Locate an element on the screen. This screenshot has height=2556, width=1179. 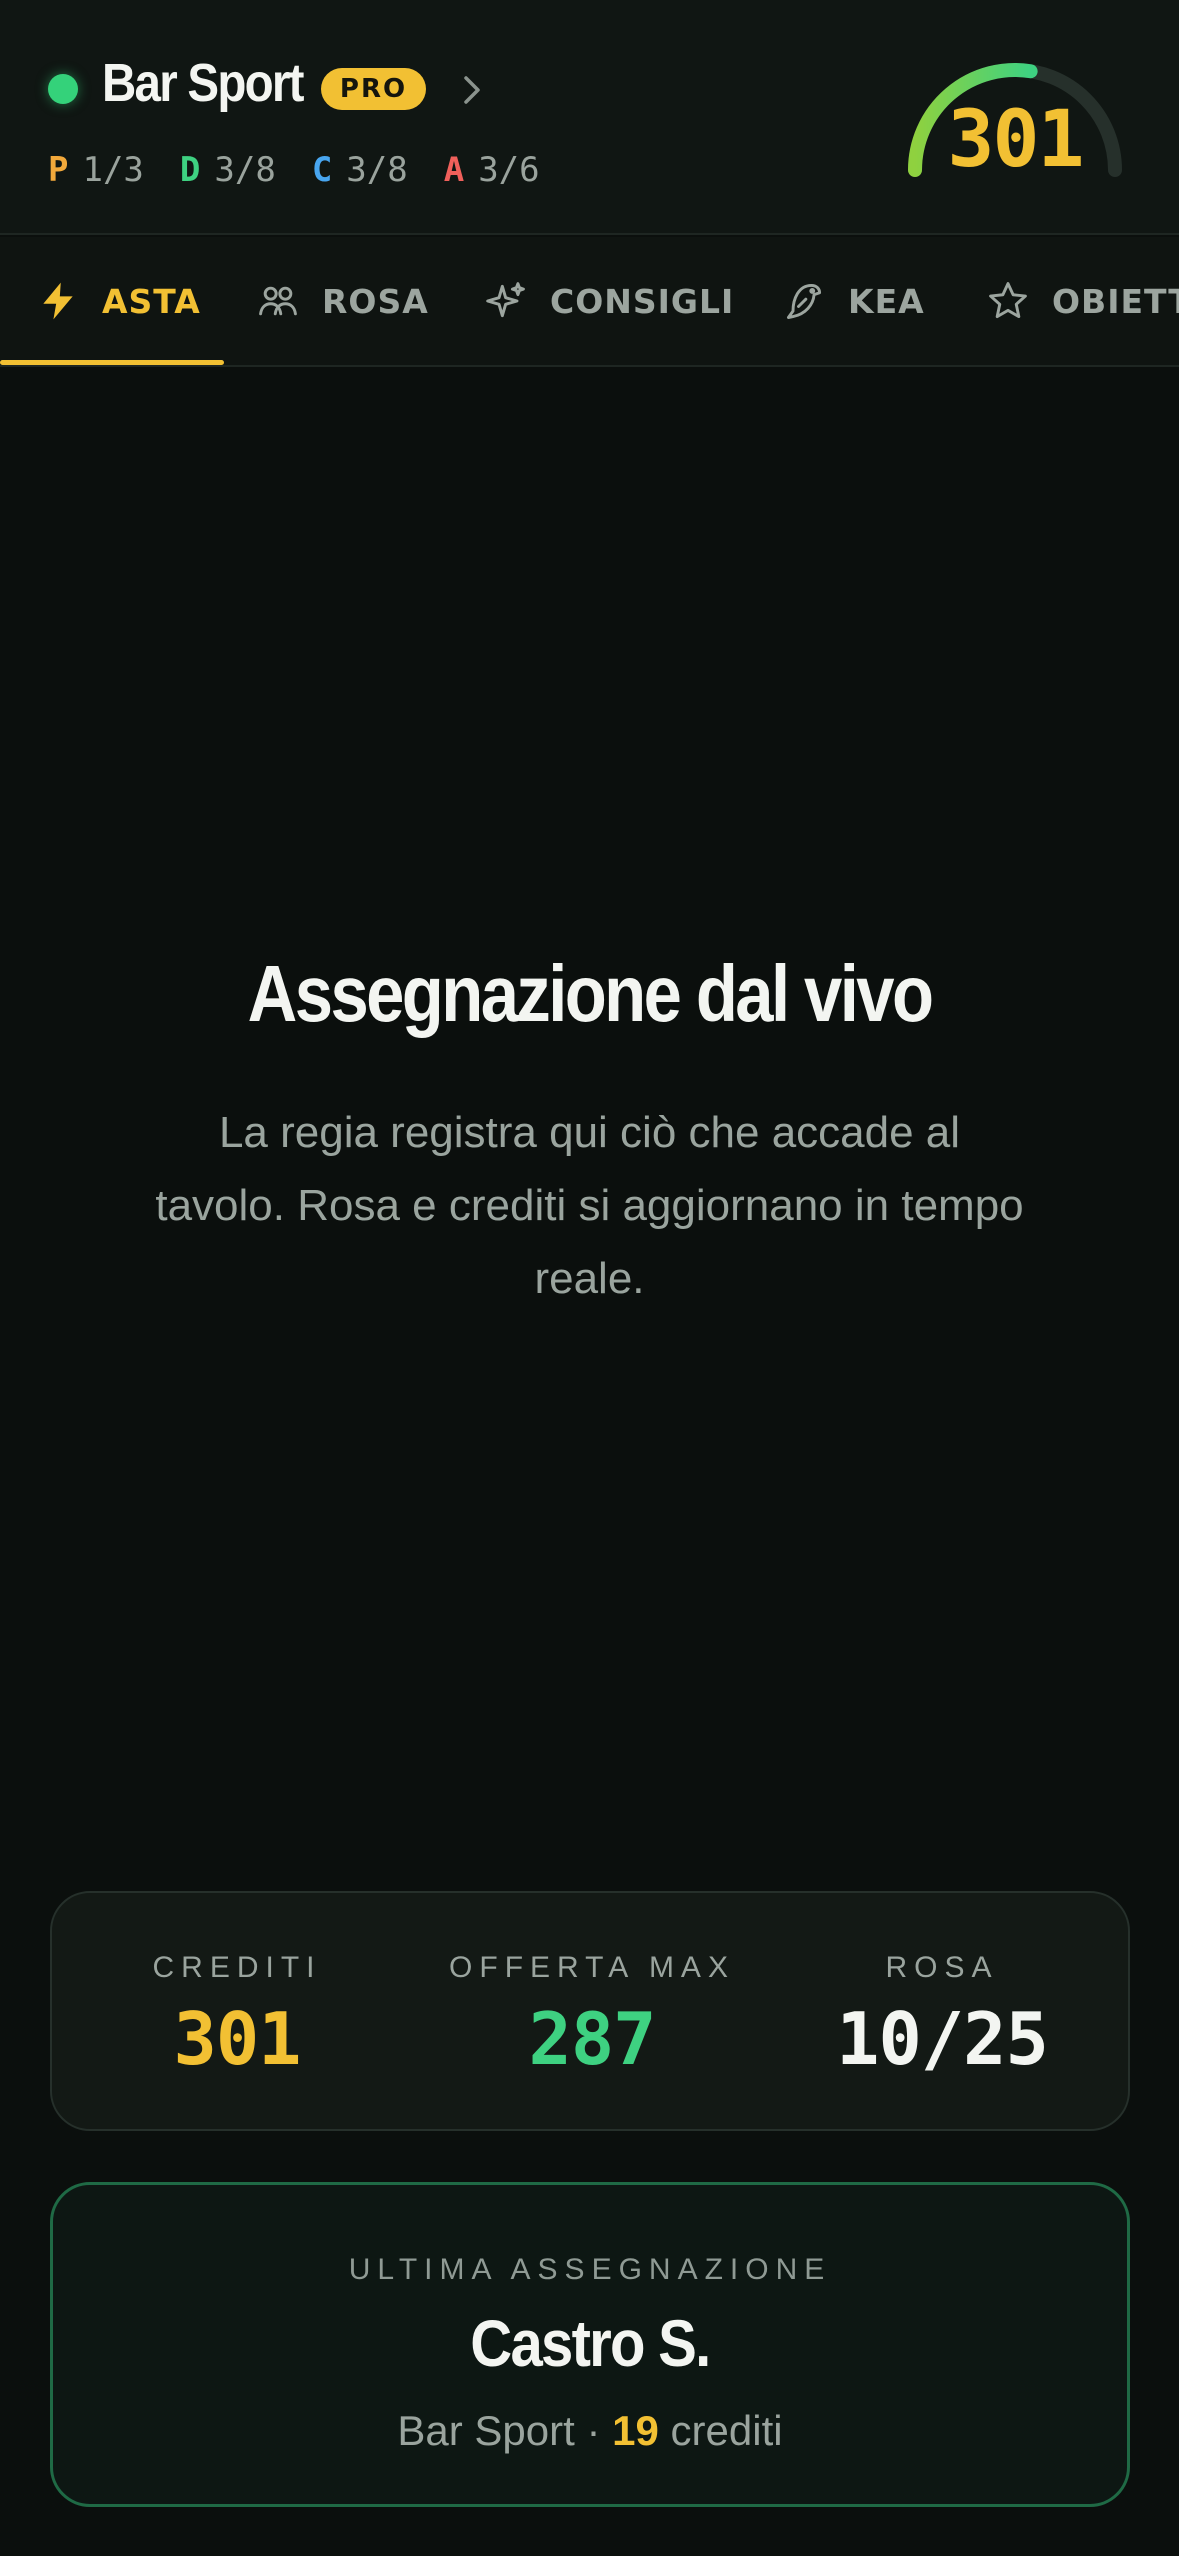
hero-title-text: Assegnazione dal vivo is located at coordinates (590, 993).